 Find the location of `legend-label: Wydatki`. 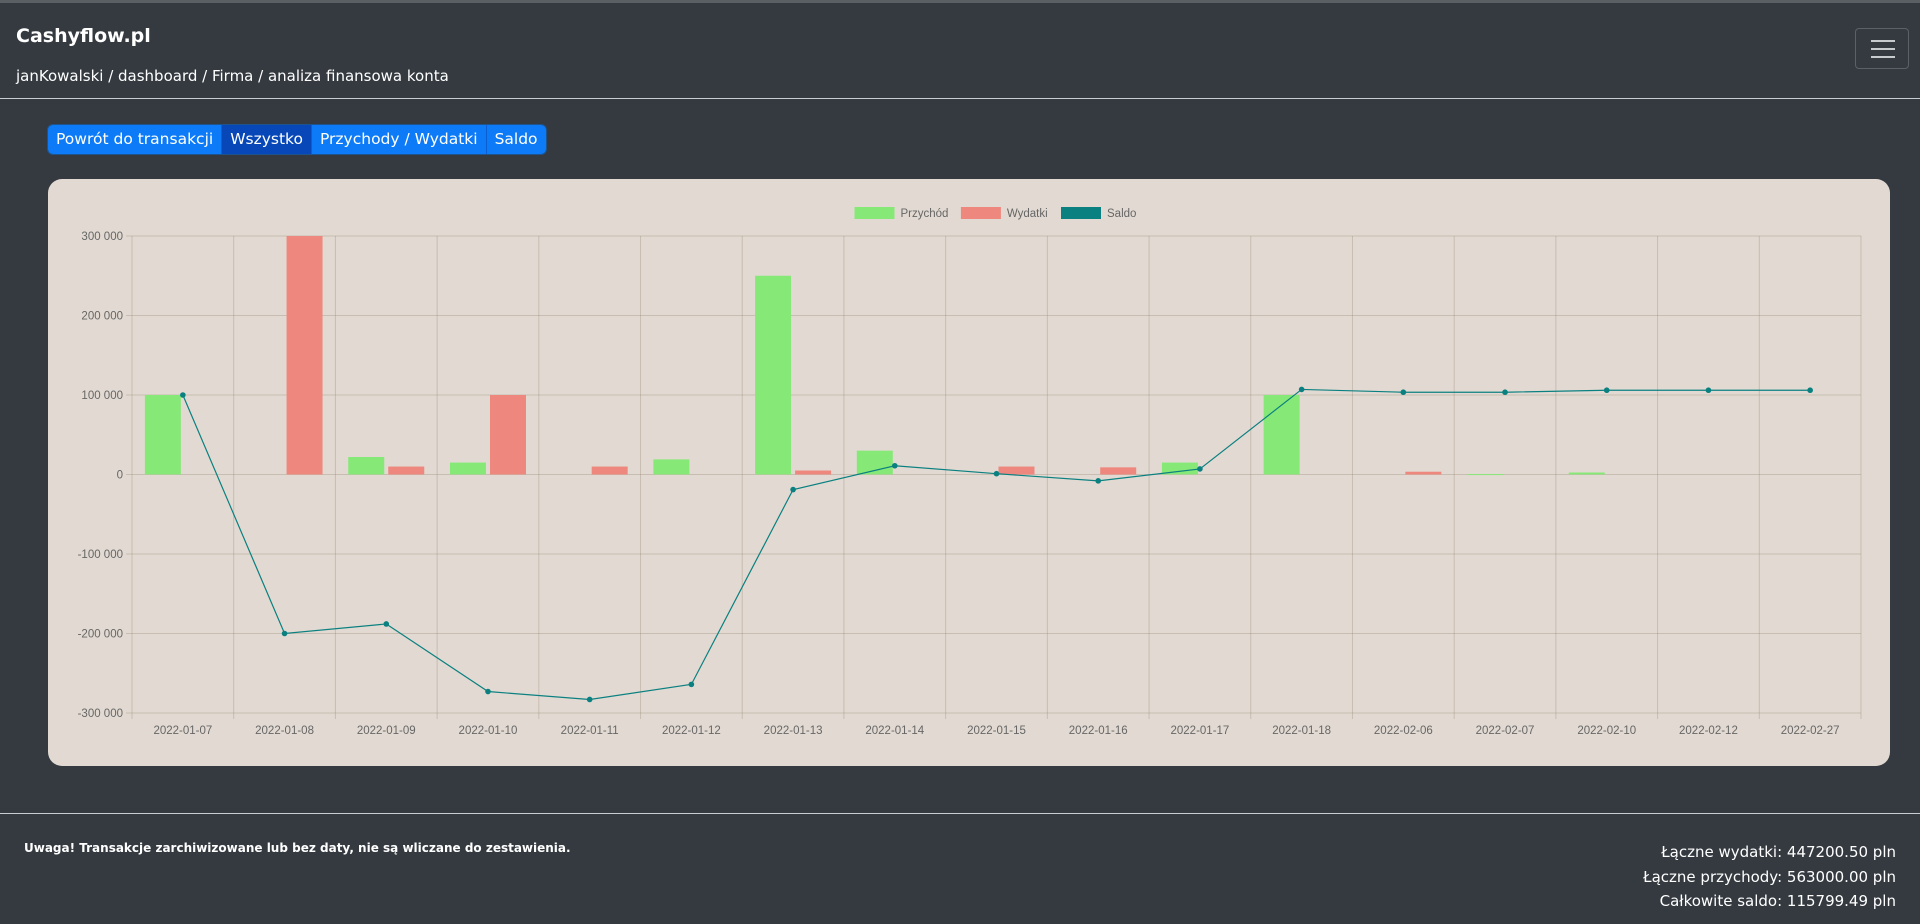

legend-label: Wydatki is located at coordinates (1027, 214).